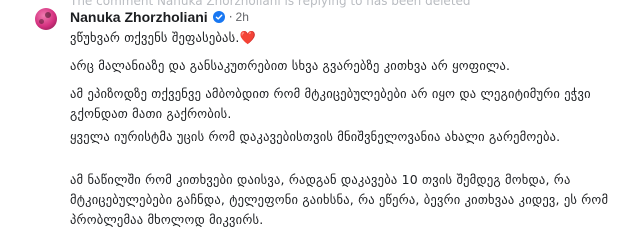  I want to click on comment-timestamp: 2h, so click(242, 17).